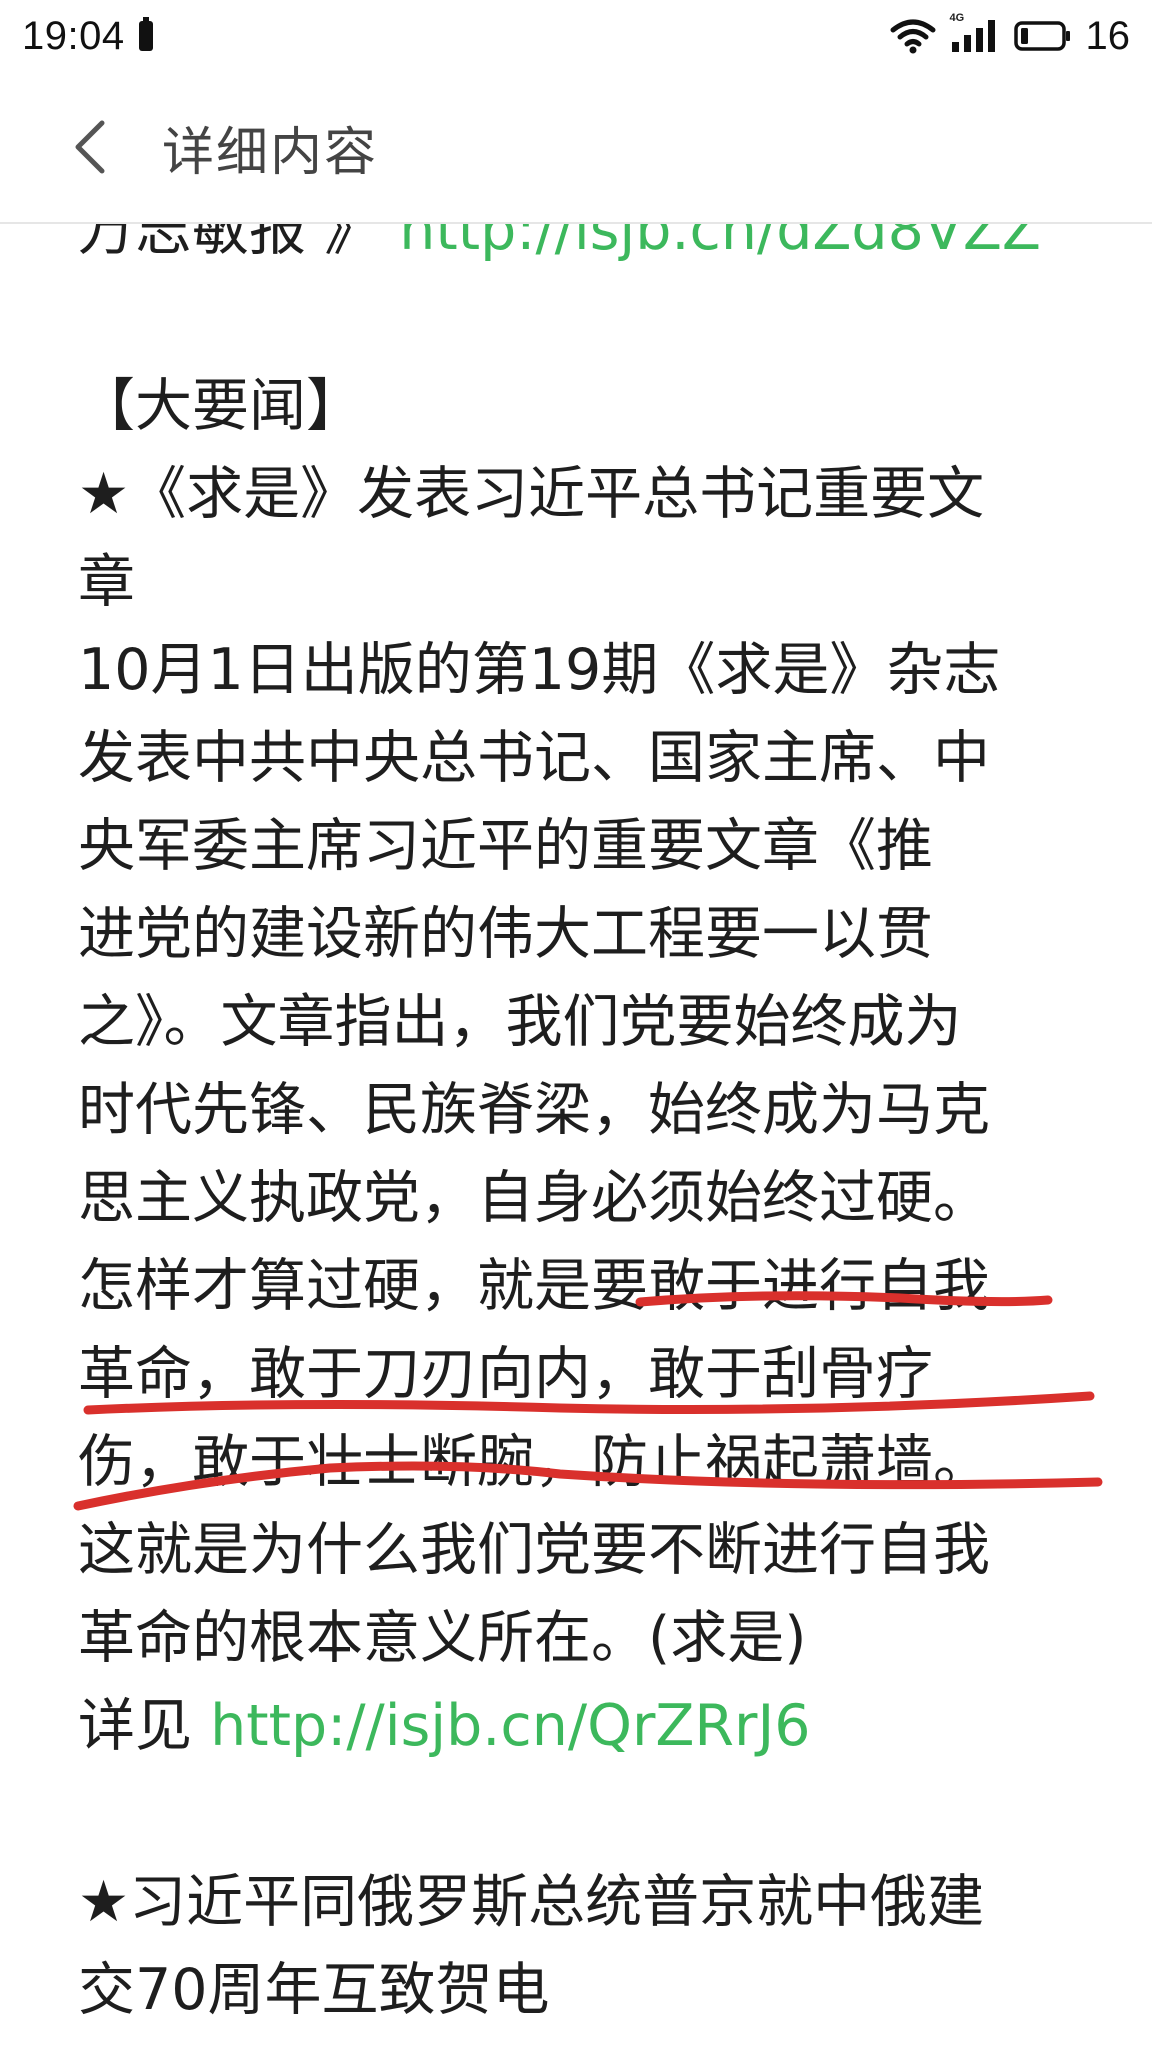  What do you see at coordinates (220, 406) in the screenshot?
I see `section-title: 【大要闻】` at bounding box center [220, 406].